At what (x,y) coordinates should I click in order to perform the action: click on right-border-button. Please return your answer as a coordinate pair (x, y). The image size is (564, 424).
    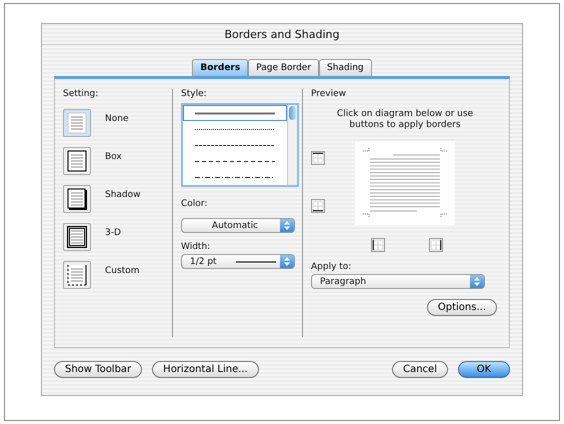
    Looking at the image, I should click on (436, 245).